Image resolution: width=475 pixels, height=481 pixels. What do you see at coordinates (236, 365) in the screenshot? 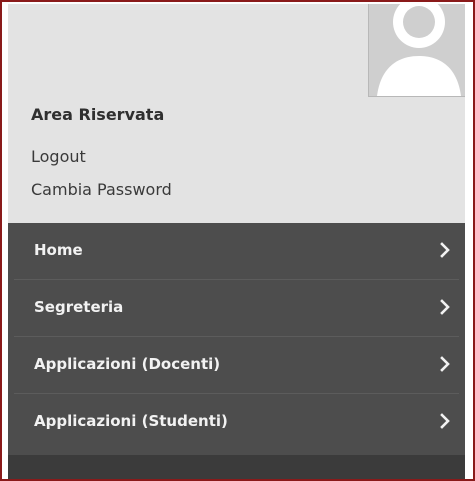
I see `menu-item-applicazioni-docenti: Applicazioni (Docenti)` at bounding box center [236, 365].